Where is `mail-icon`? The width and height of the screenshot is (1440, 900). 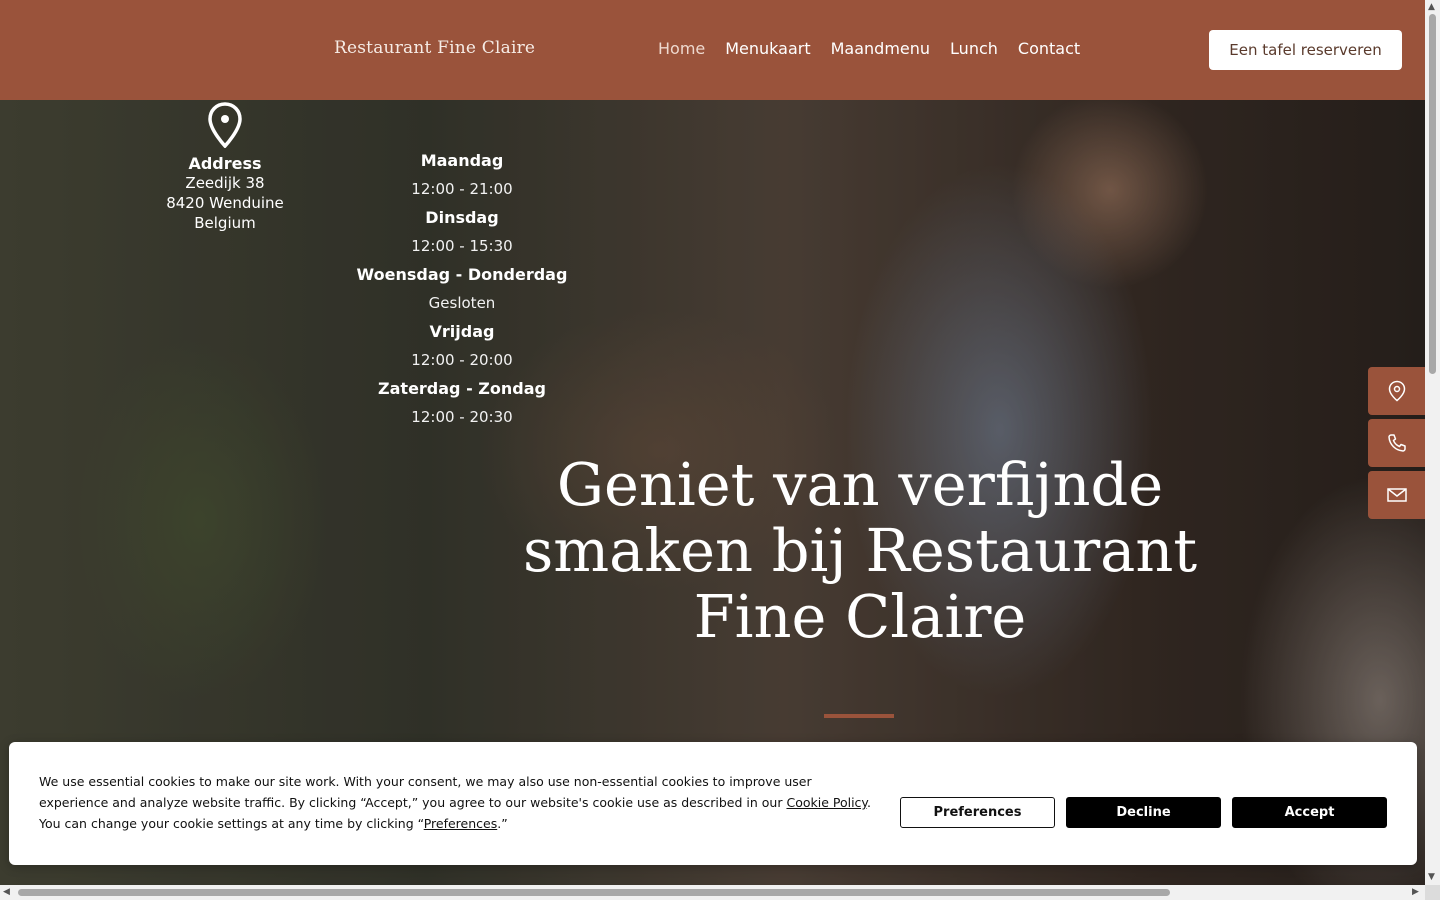
mail-icon is located at coordinates (1396, 495).